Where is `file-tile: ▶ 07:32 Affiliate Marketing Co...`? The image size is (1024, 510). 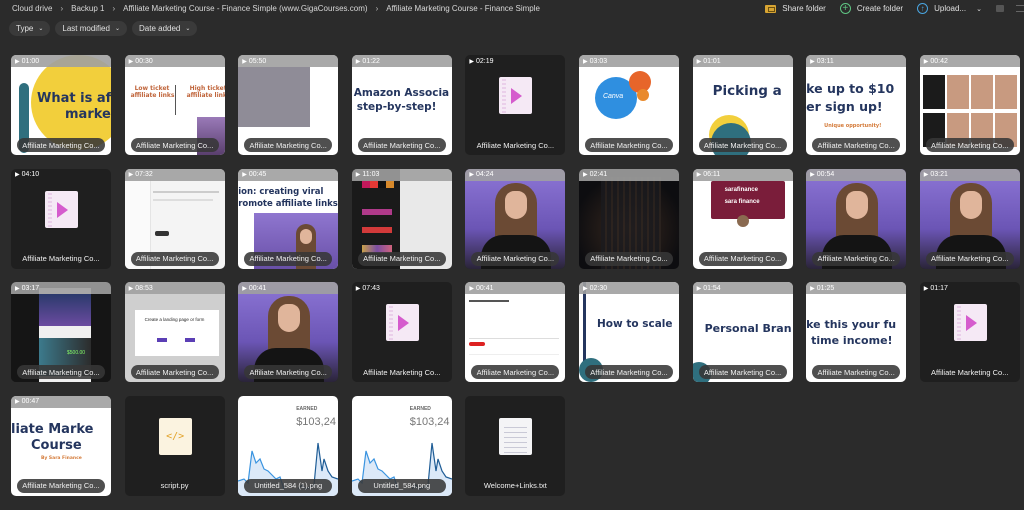 file-tile: ▶ 07:32 Affiliate Marketing Co... is located at coordinates (174, 218).